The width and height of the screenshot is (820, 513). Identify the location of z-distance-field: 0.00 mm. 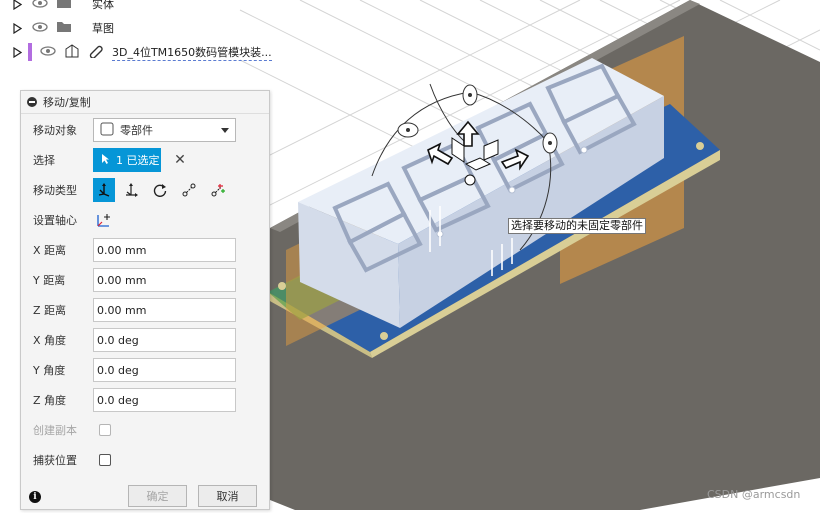
(164, 310).